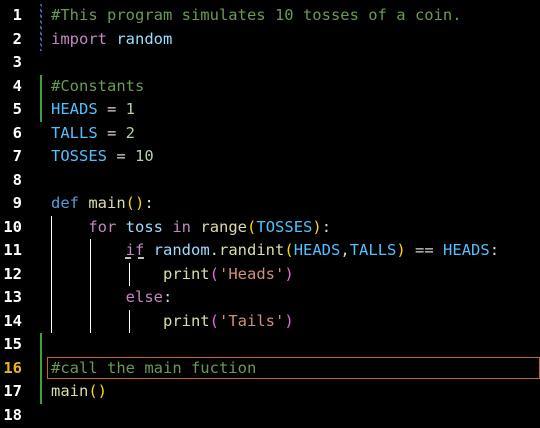 This screenshot has height=428, width=540. What do you see at coordinates (270, 298) in the screenshot?
I see `code-line: 13 else:` at bounding box center [270, 298].